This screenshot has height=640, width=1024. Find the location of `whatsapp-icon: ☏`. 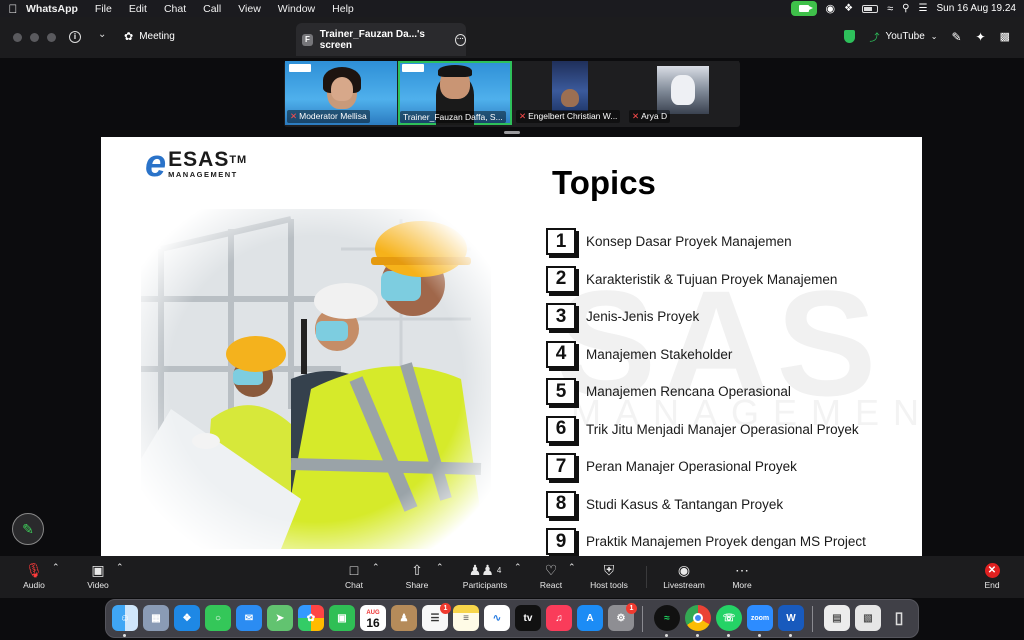

whatsapp-icon: ☏ is located at coordinates (729, 618).